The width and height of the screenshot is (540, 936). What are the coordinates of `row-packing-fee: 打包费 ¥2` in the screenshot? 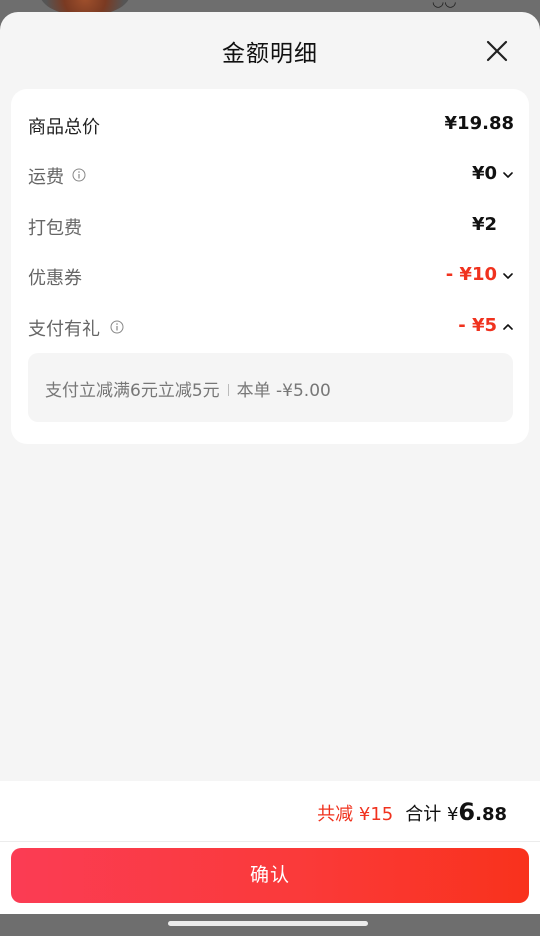 It's located at (271, 227).